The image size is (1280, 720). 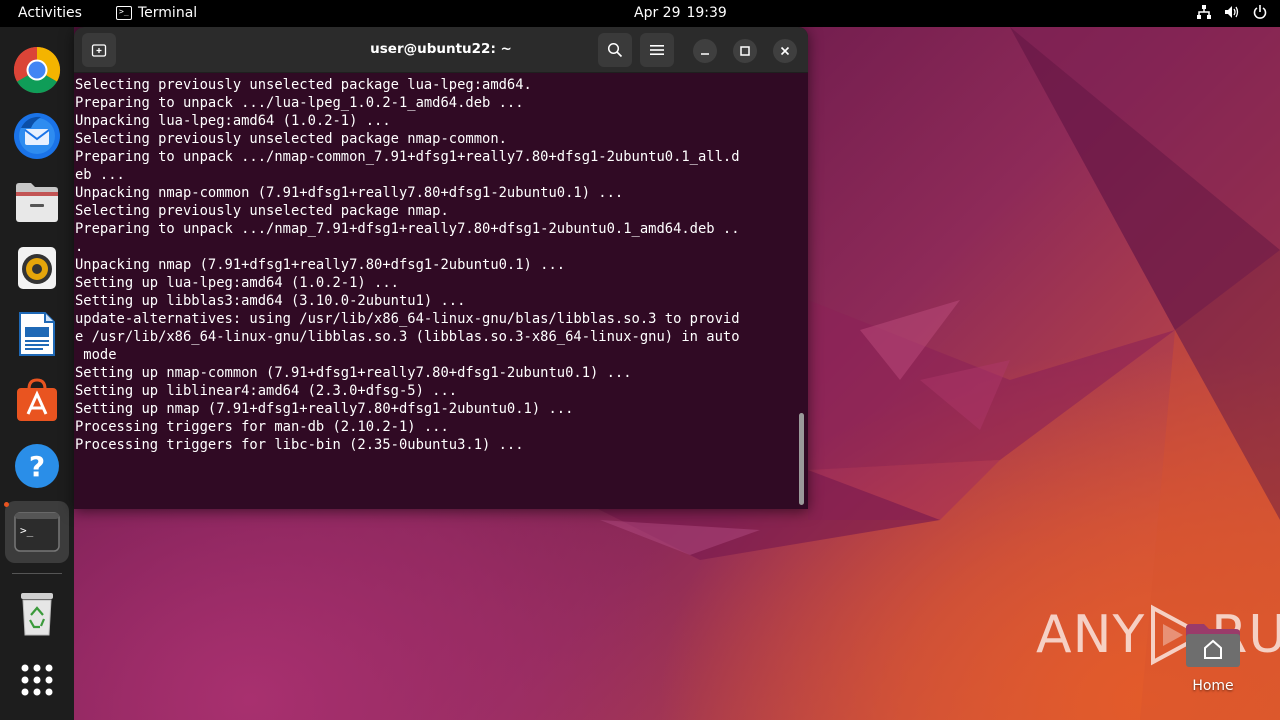 I want to click on search-icon, so click(x=615, y=50).